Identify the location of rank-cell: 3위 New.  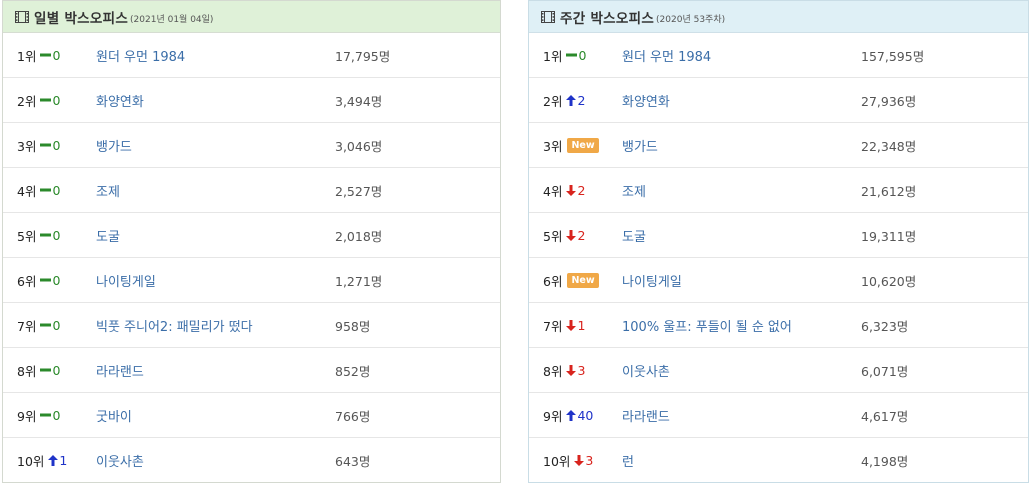
(571, 145).